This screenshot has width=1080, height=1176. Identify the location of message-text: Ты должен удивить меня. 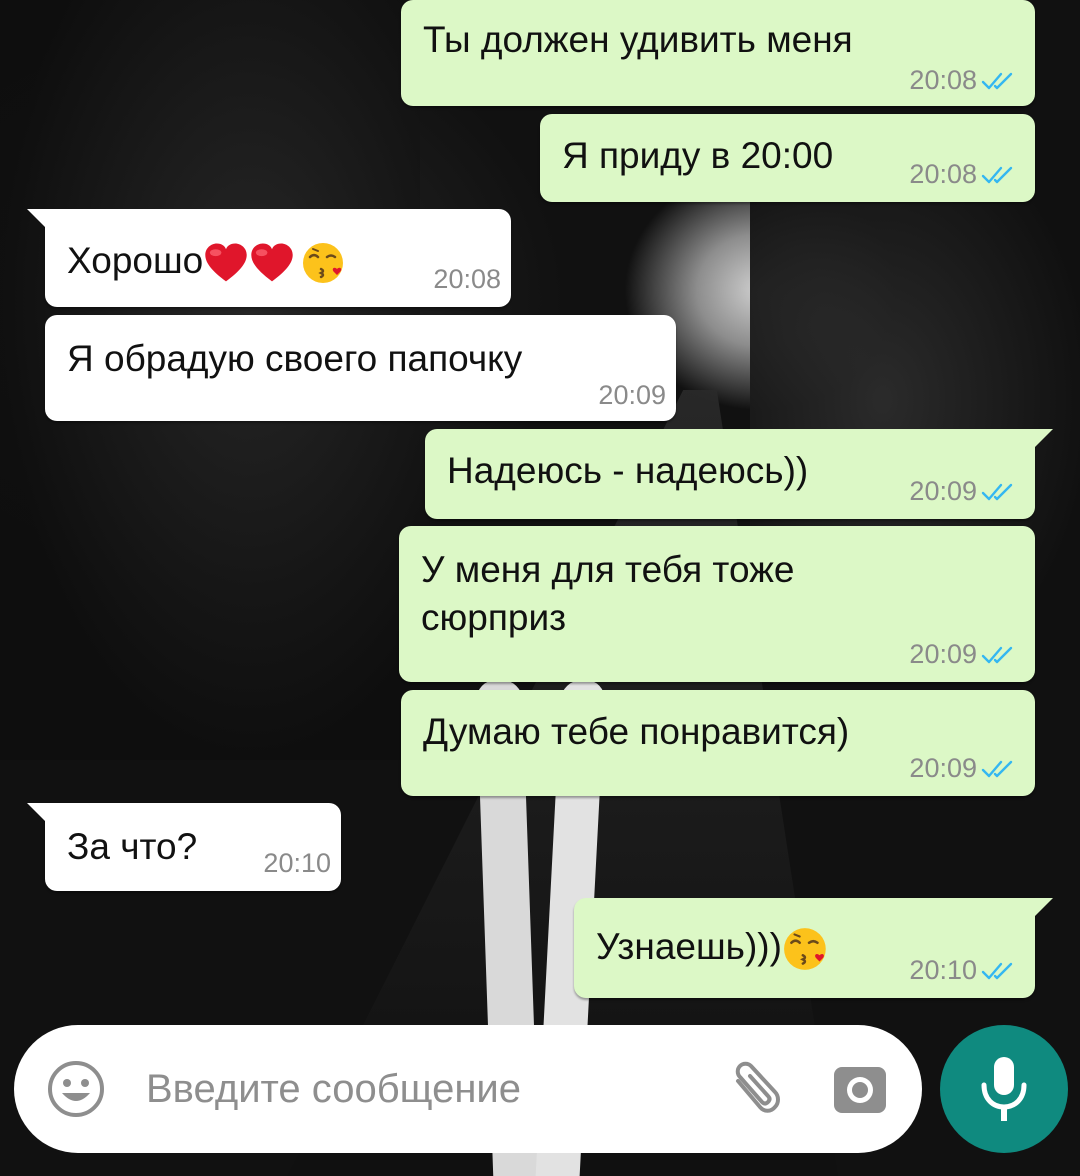
(638, 39).